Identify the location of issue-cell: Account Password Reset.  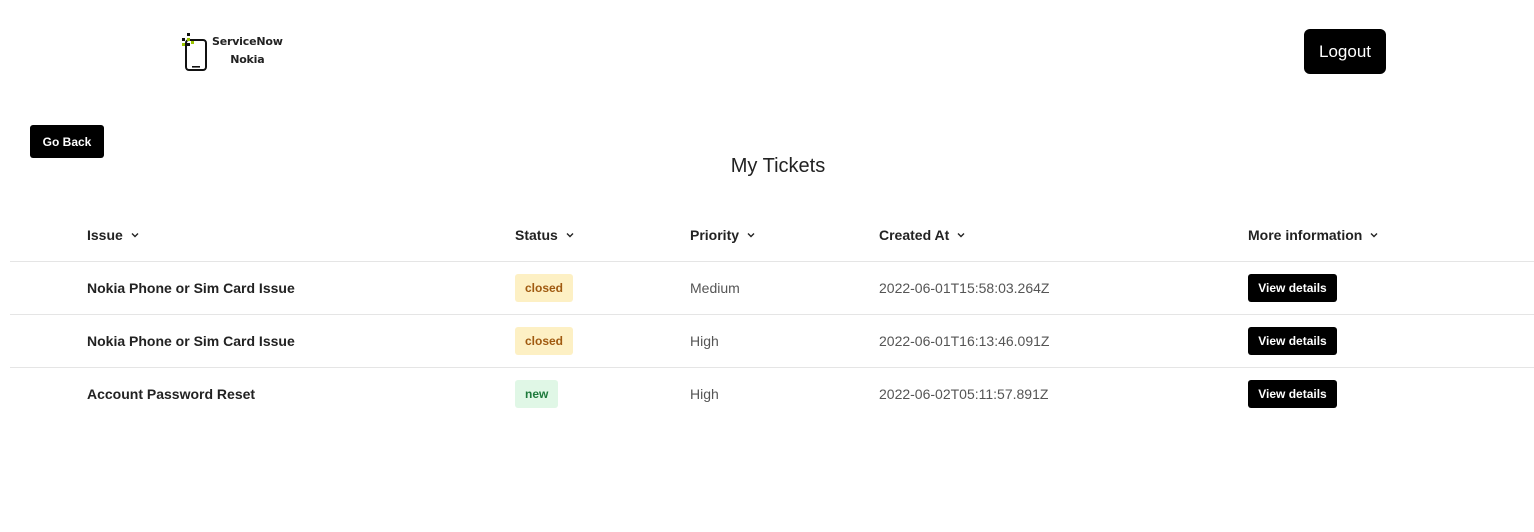
(171, 394).